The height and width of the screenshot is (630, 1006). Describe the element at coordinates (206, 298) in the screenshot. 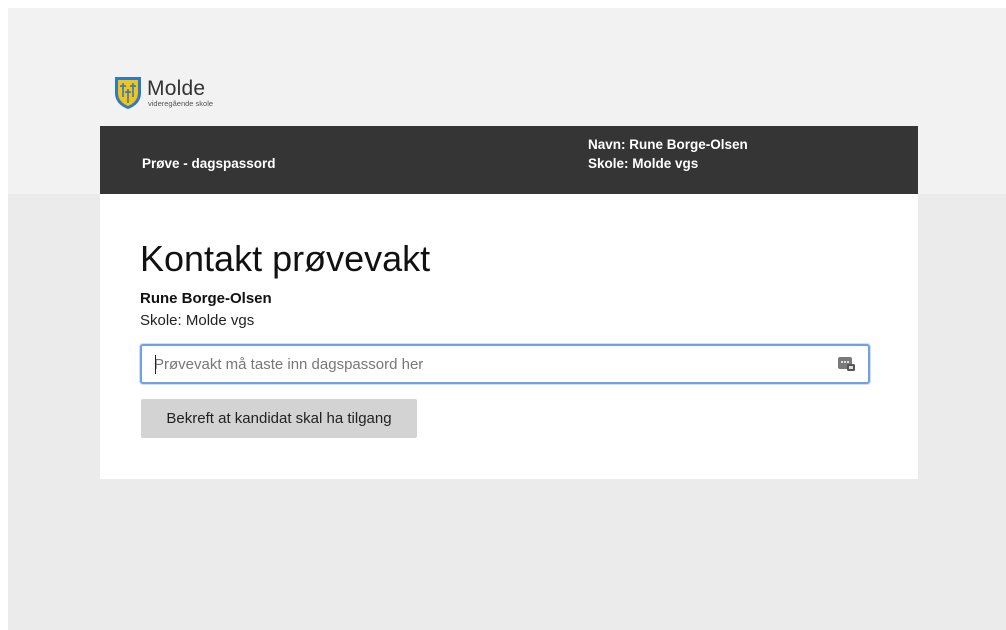

I see `candidate-name: Rune Borge-Olsen` at that location.